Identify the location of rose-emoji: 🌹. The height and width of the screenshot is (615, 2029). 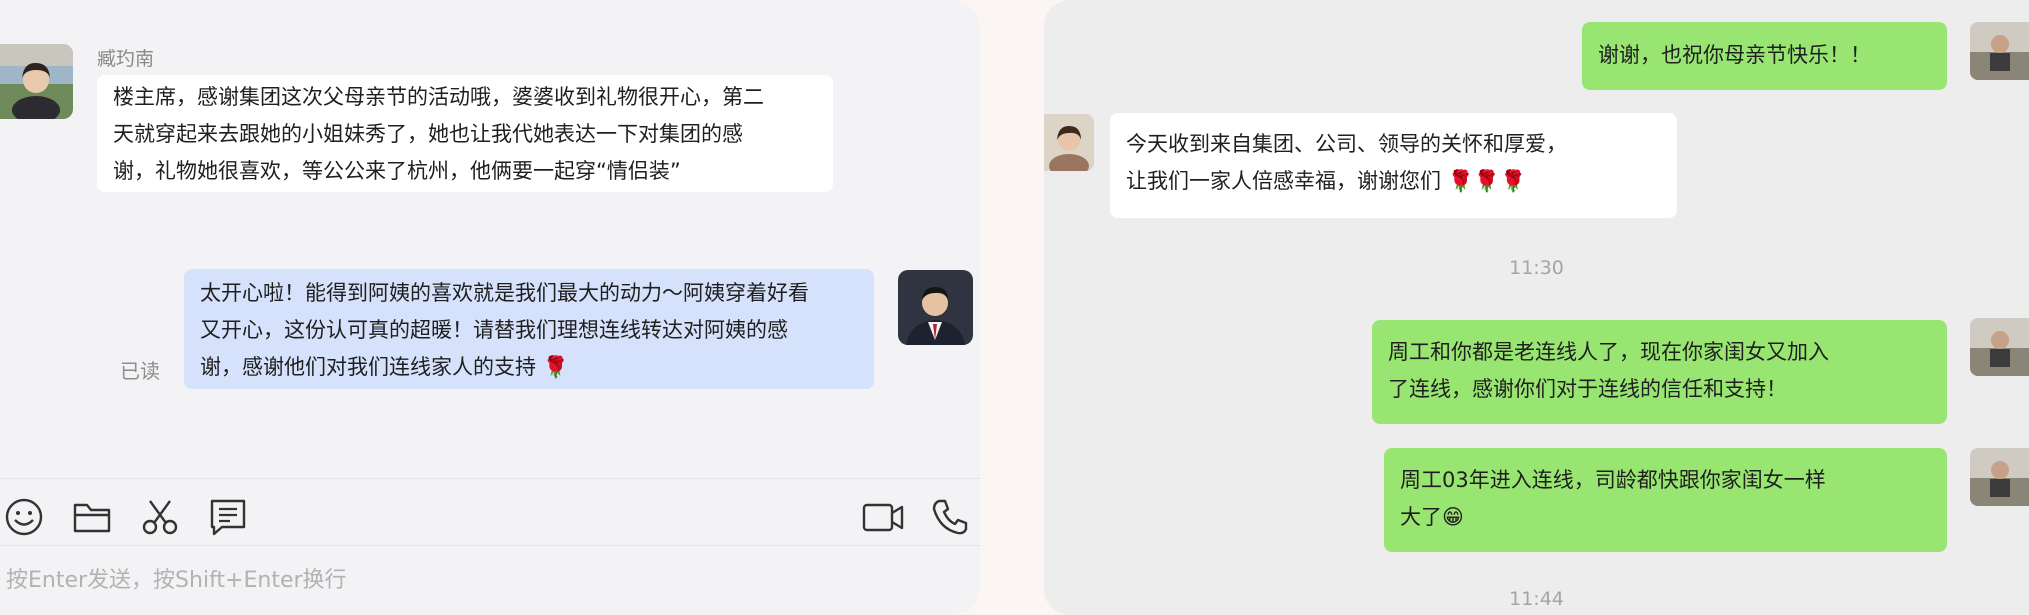
(555, 367).